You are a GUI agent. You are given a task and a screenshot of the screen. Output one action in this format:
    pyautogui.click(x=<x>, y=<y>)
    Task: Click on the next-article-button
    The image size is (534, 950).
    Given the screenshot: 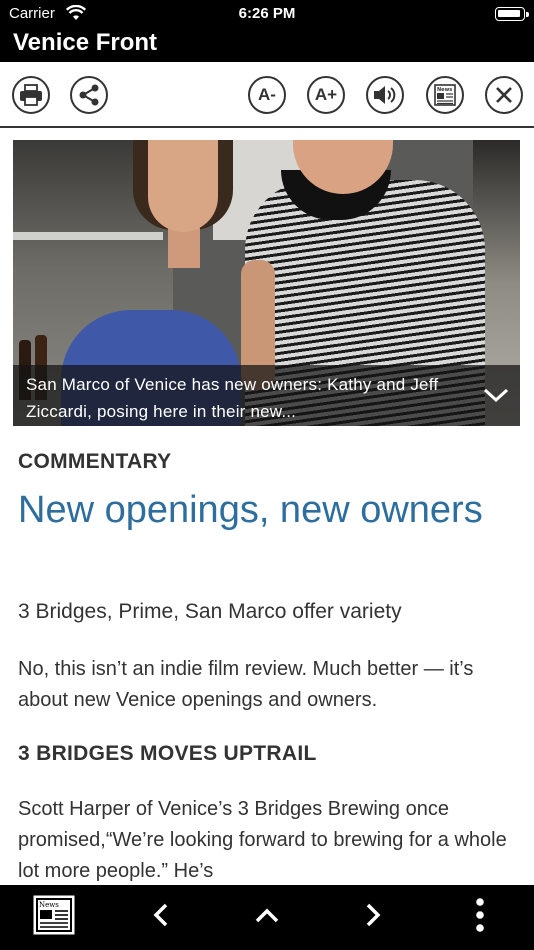 What is the action you would take?
    pyautogui.click(x=374, y=917)
    